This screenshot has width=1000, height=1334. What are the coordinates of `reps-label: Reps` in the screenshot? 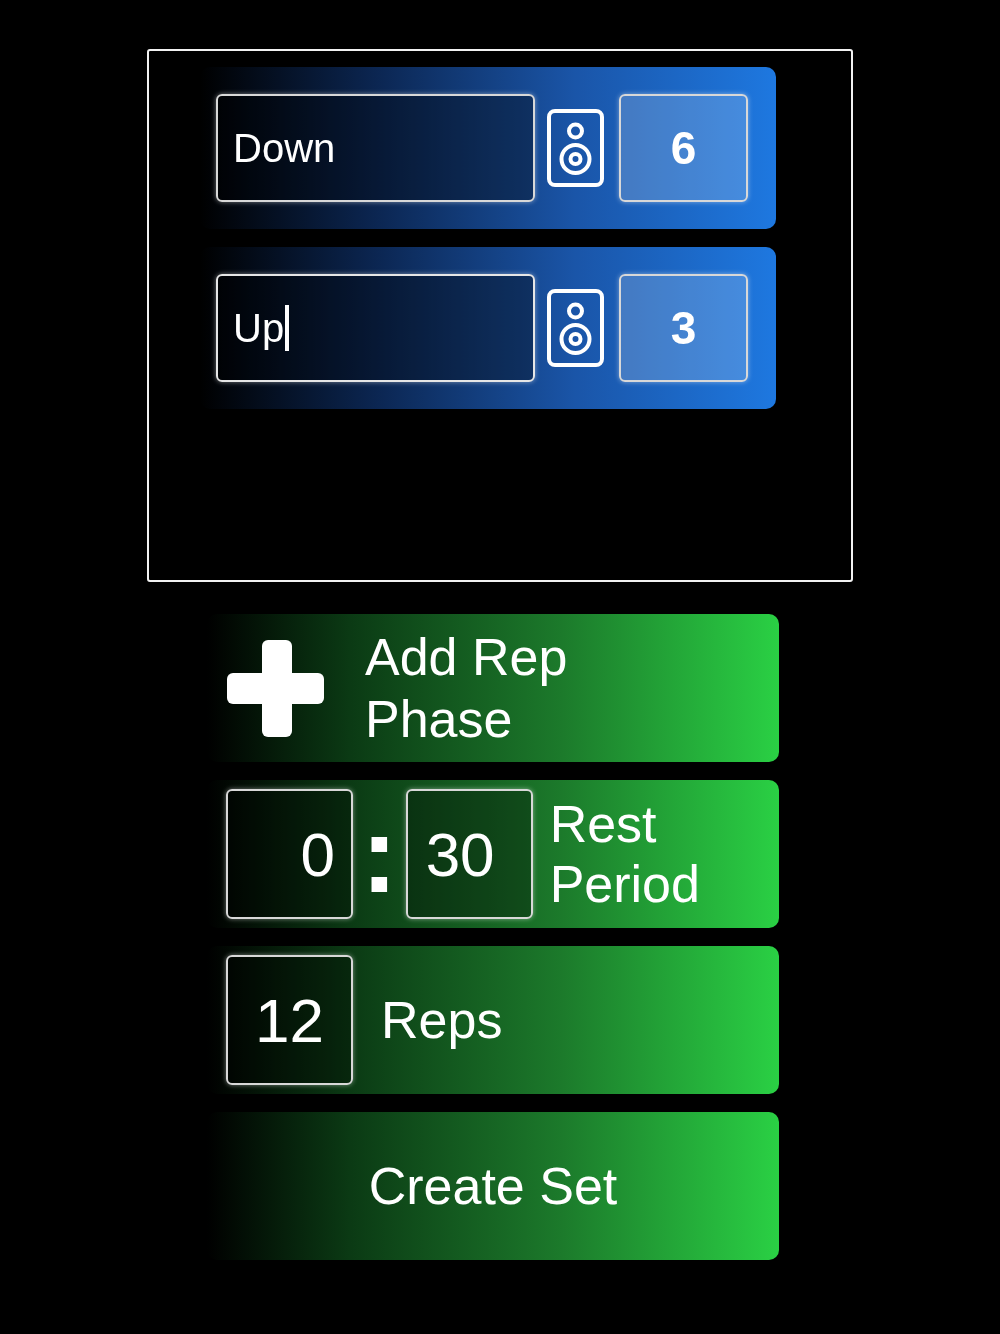 It's located at (442, 1020).